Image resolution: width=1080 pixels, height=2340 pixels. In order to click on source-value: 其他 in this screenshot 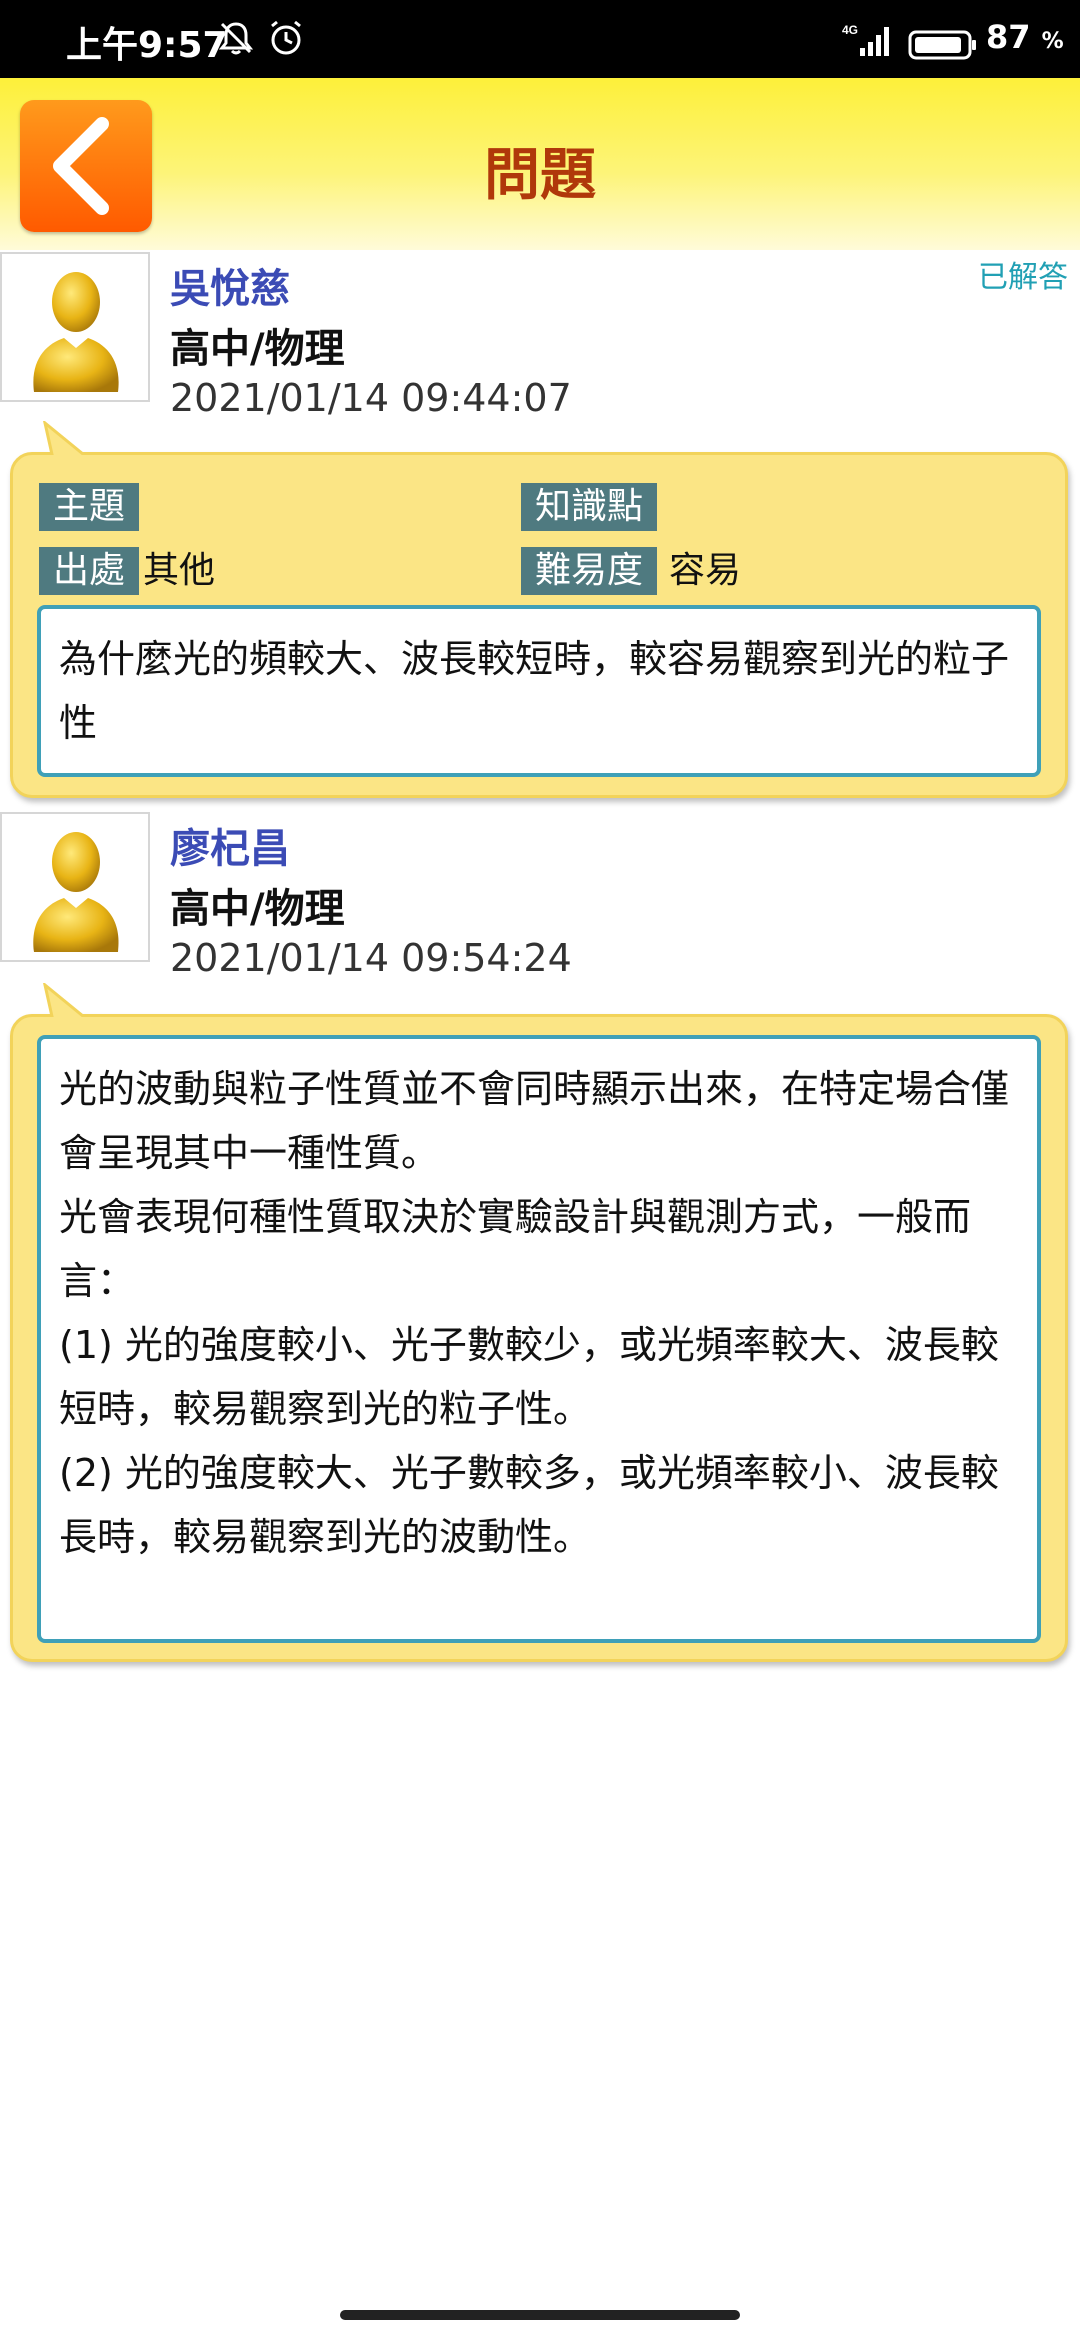, I will do `click(179, 570)`.